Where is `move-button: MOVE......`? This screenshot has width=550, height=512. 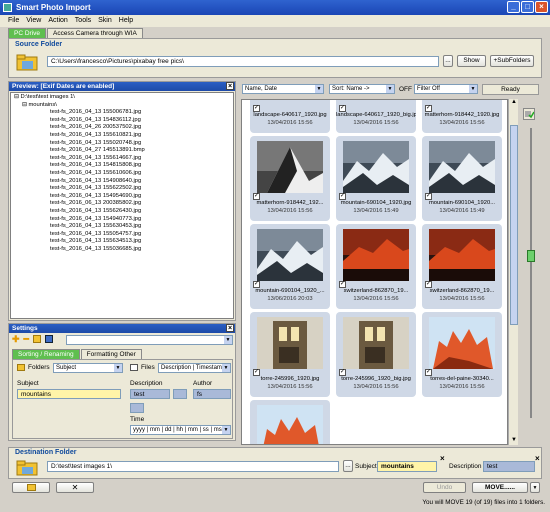 move-button: MOVE...... is located at coordinates (500, 487).